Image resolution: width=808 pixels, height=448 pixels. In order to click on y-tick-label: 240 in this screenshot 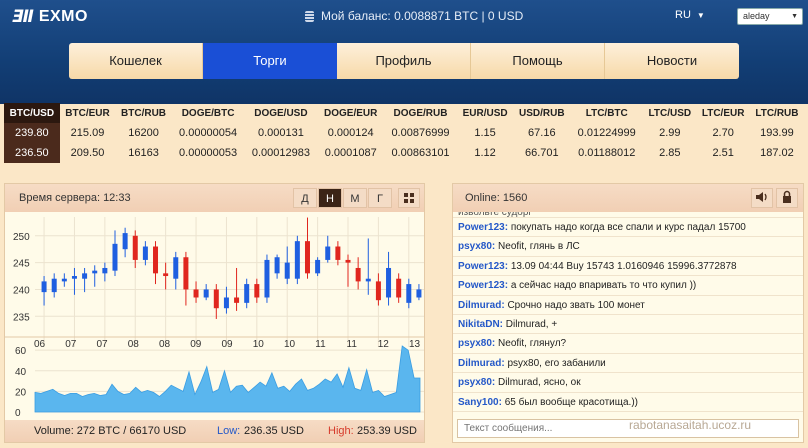, I will do `click(21, 290)`.